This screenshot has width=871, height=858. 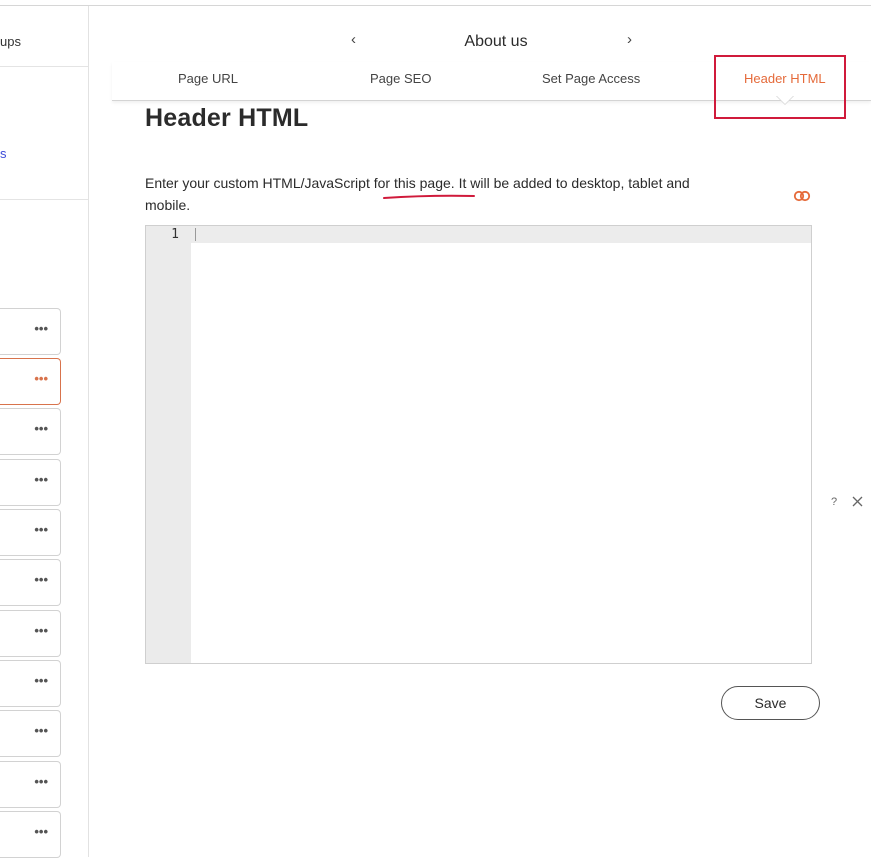 I want to click on line-number: 1, so click(x=175, y=234).